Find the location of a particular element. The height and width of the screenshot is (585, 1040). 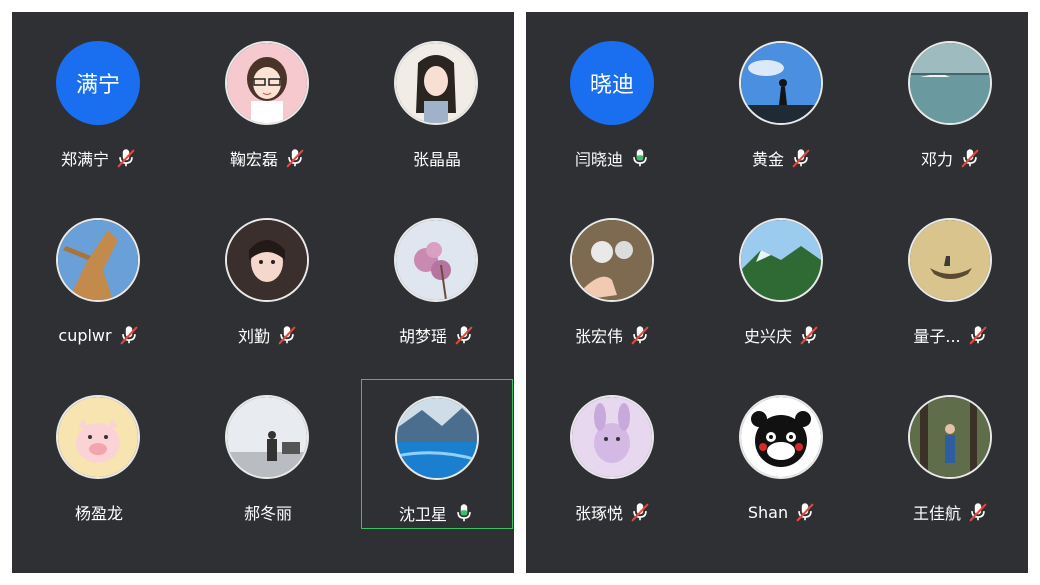

participant-name: 黄金 is located at coordinates (767, 159).